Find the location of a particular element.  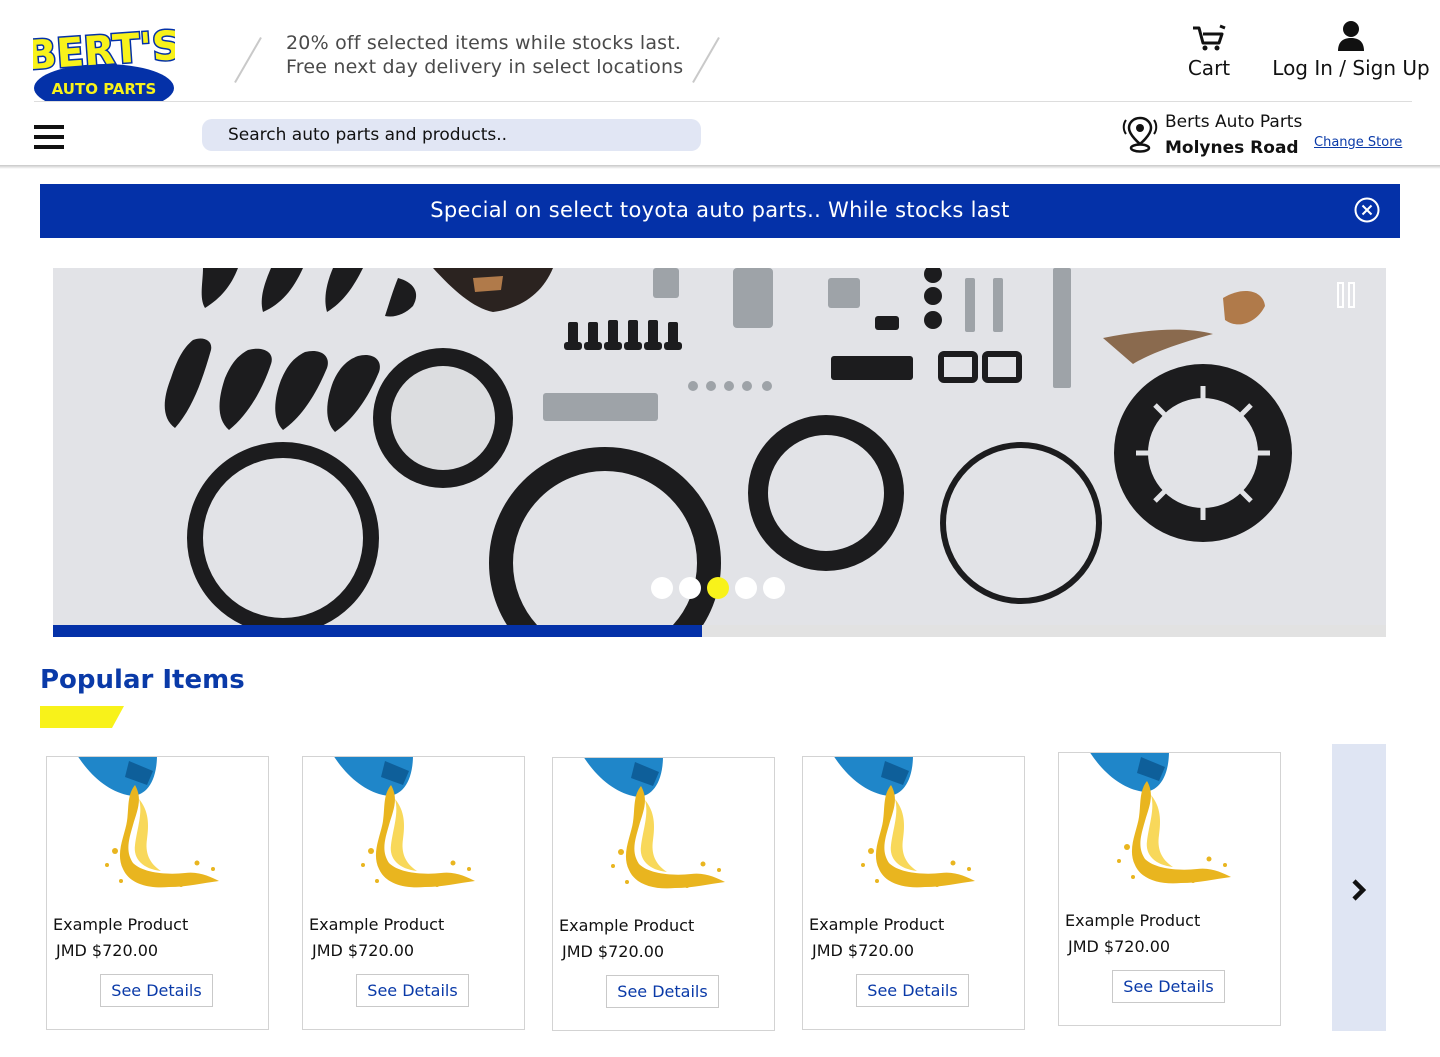

berts-logo: BERT'S AUTO PARTS is located at coordinates (104, 59).